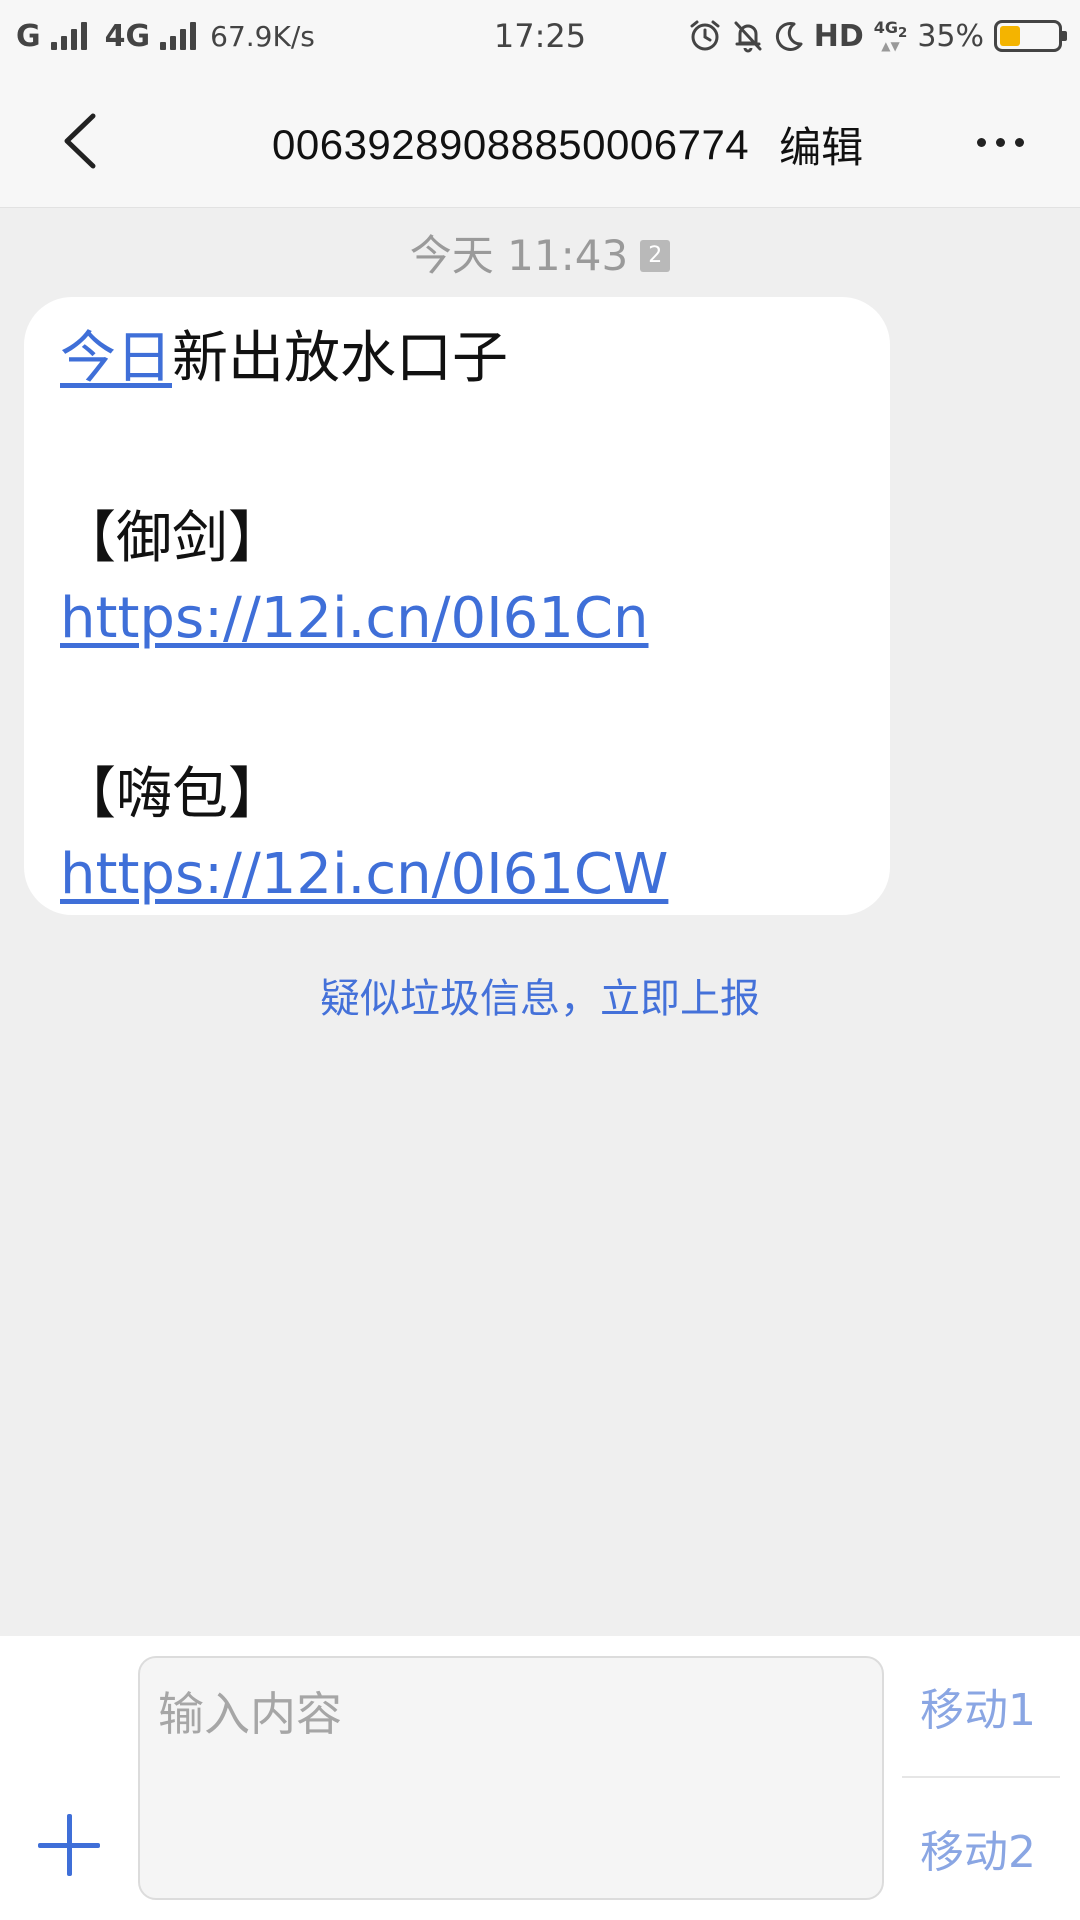 This screenshot has height=1920, width=1080. I want to click on spam-report-link: 疑似垃圾信息，立即上报, so click(540, 995).